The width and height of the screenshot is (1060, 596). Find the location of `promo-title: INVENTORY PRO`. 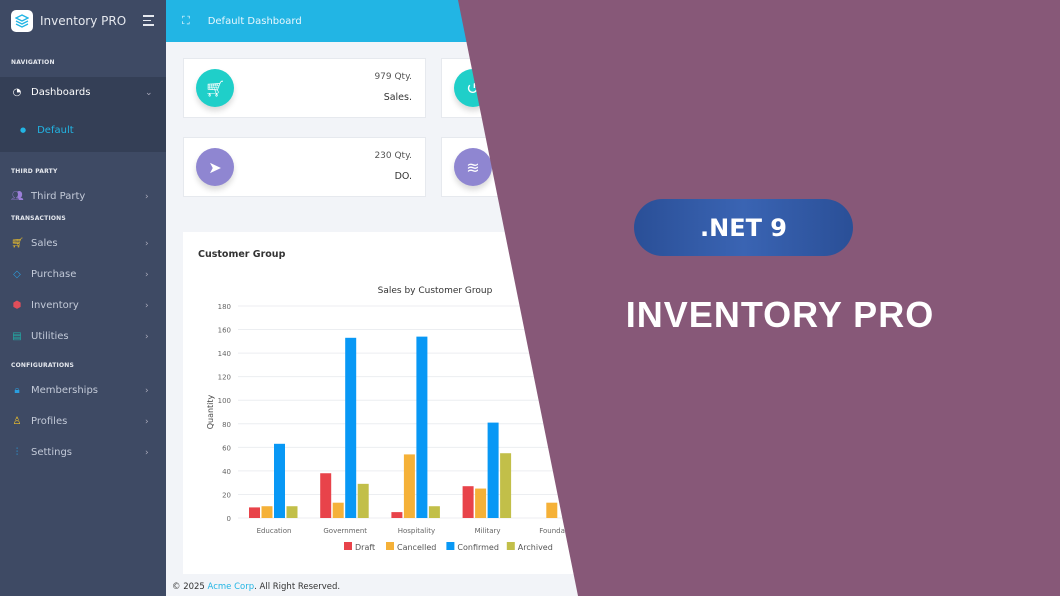

promo-title: INVENTORY PRO is located at coordinates (780, 314).